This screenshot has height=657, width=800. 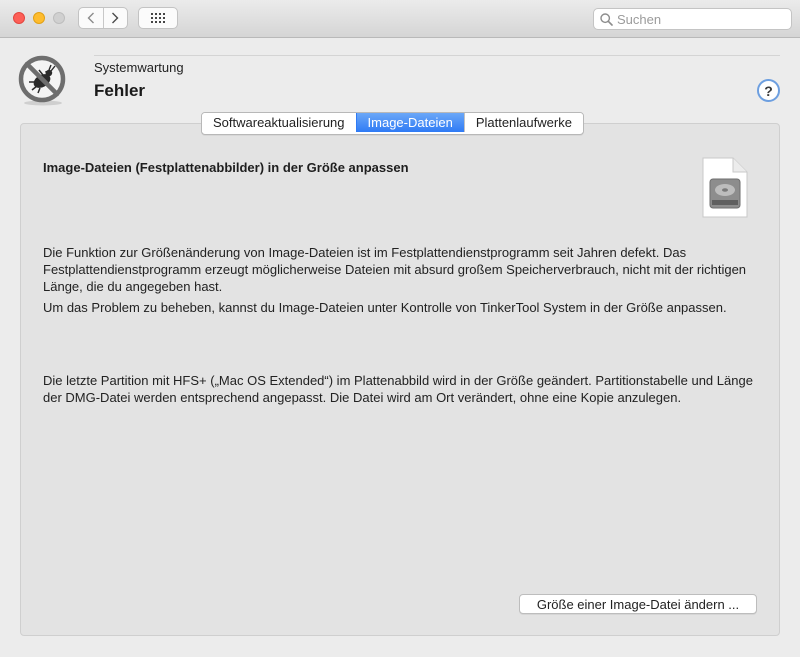 I want to click on show-all-button, so click(x=158, y=18).